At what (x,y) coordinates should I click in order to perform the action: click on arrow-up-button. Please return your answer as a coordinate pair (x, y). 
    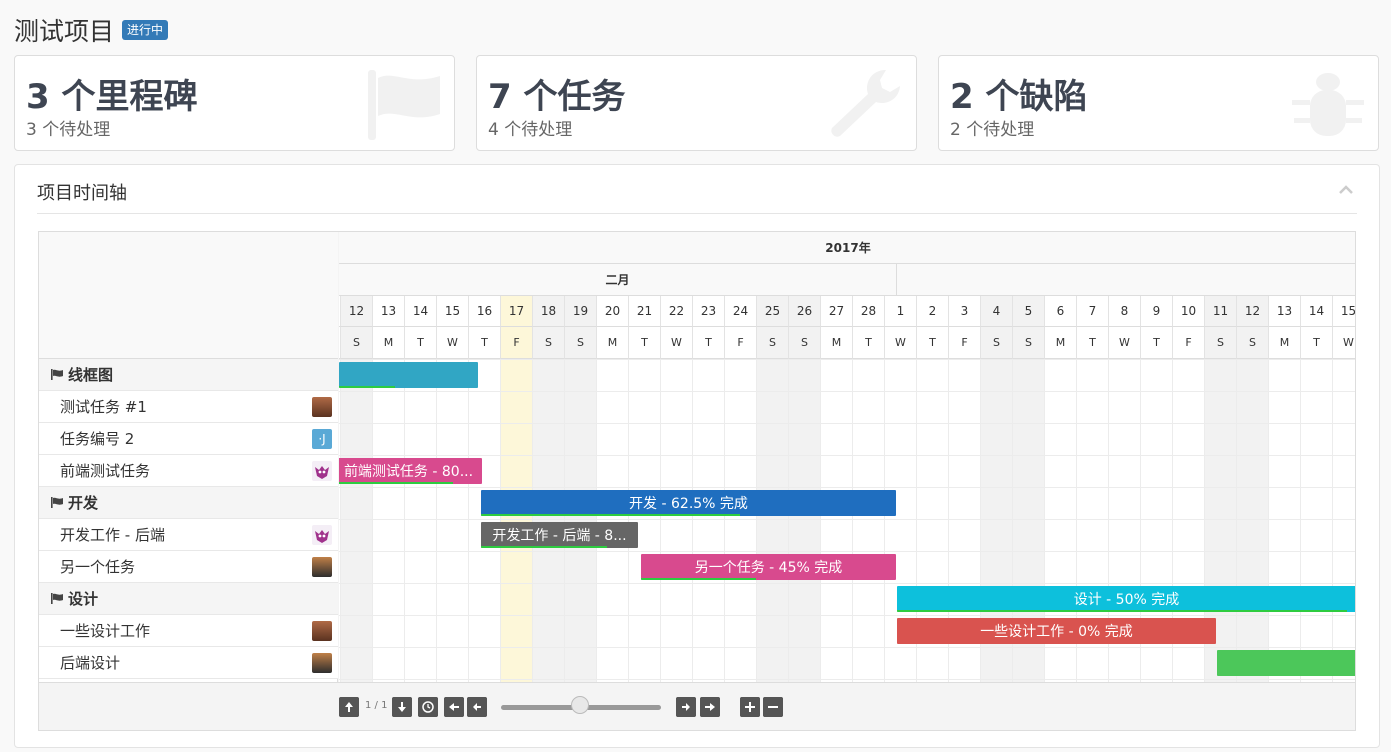
    Looking at the image, I should click on (349, 707).